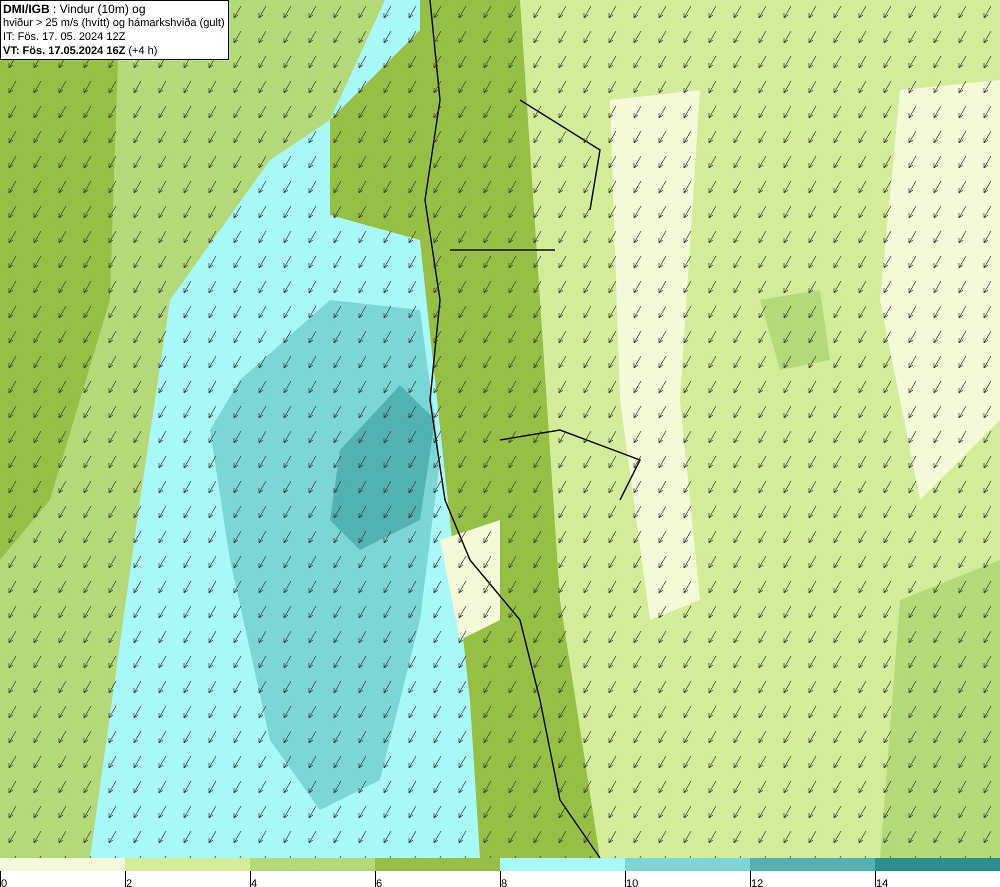  What do you see at coordinates (4, 882) in the screenshot?
I see `legend-tick-label: 0` at bounding box center [4, 882].